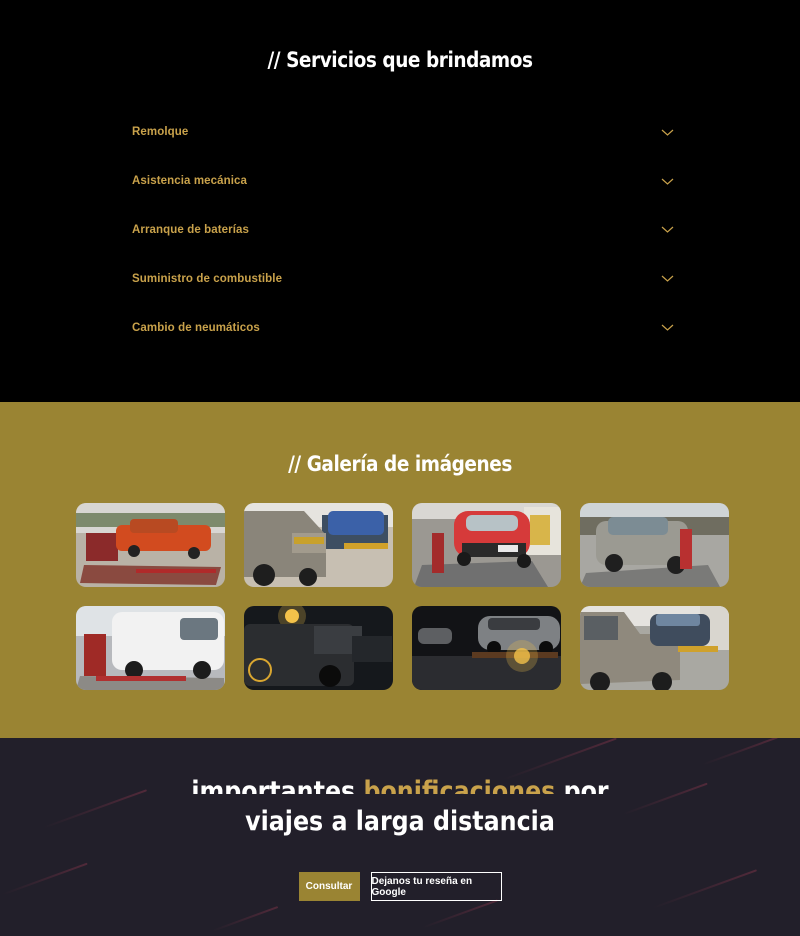  I want to click on accordion-label: Remolque, so click(160, 132).